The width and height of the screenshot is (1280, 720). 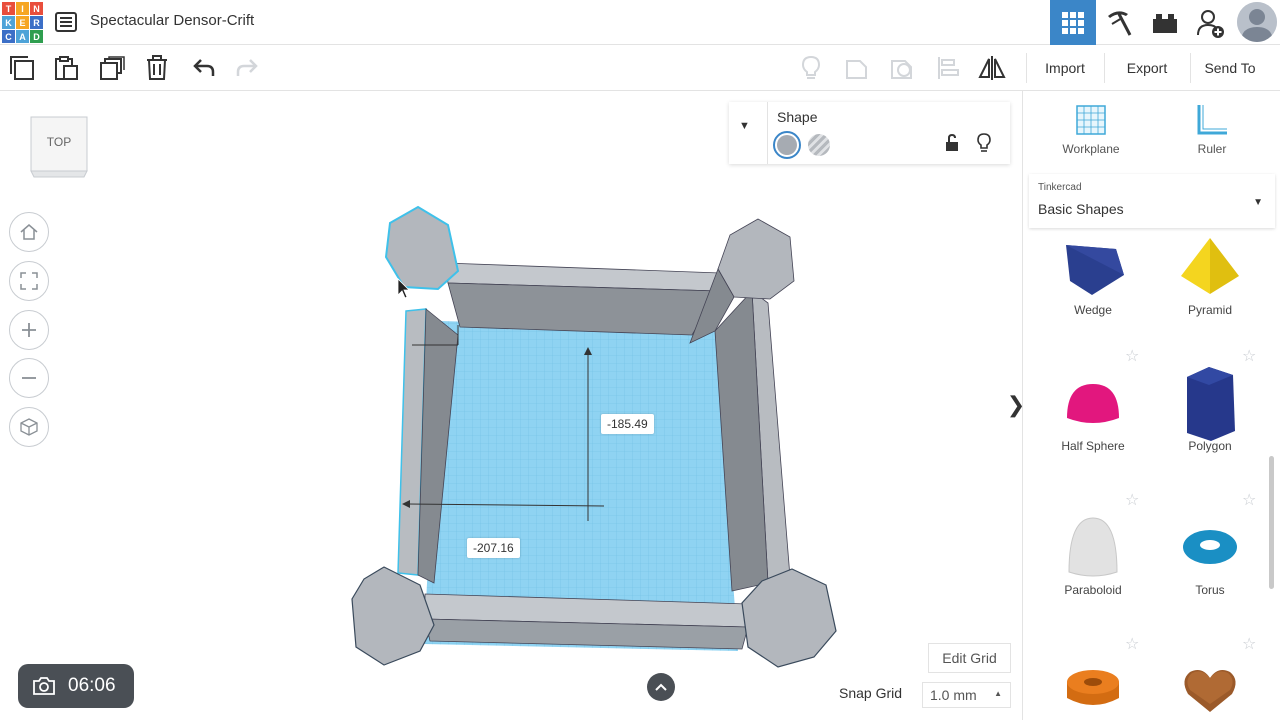 I want to click on shape-label: Torus, so click(x=1210, y=590).